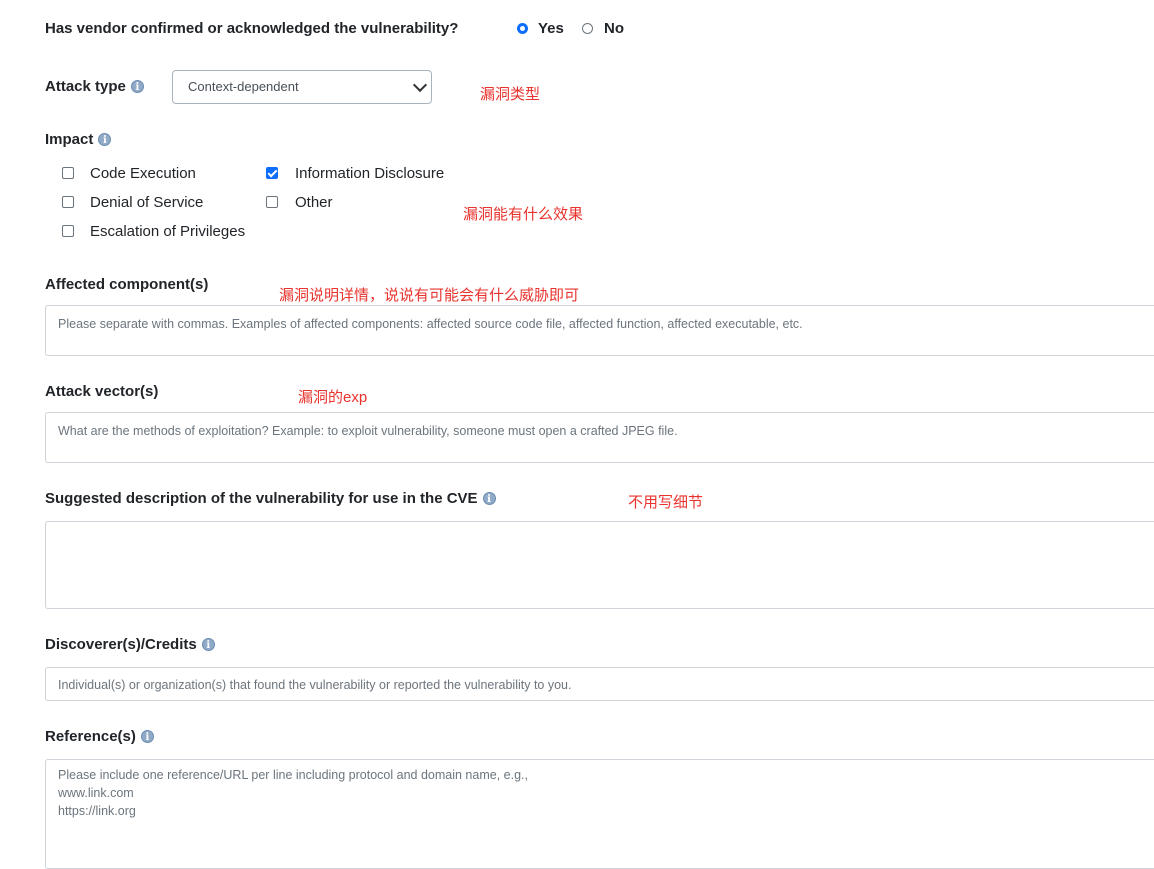  Describe the element at coordinates (666, 502) in the screenshot. I see `description-annotation: 不用写细节` at that location.